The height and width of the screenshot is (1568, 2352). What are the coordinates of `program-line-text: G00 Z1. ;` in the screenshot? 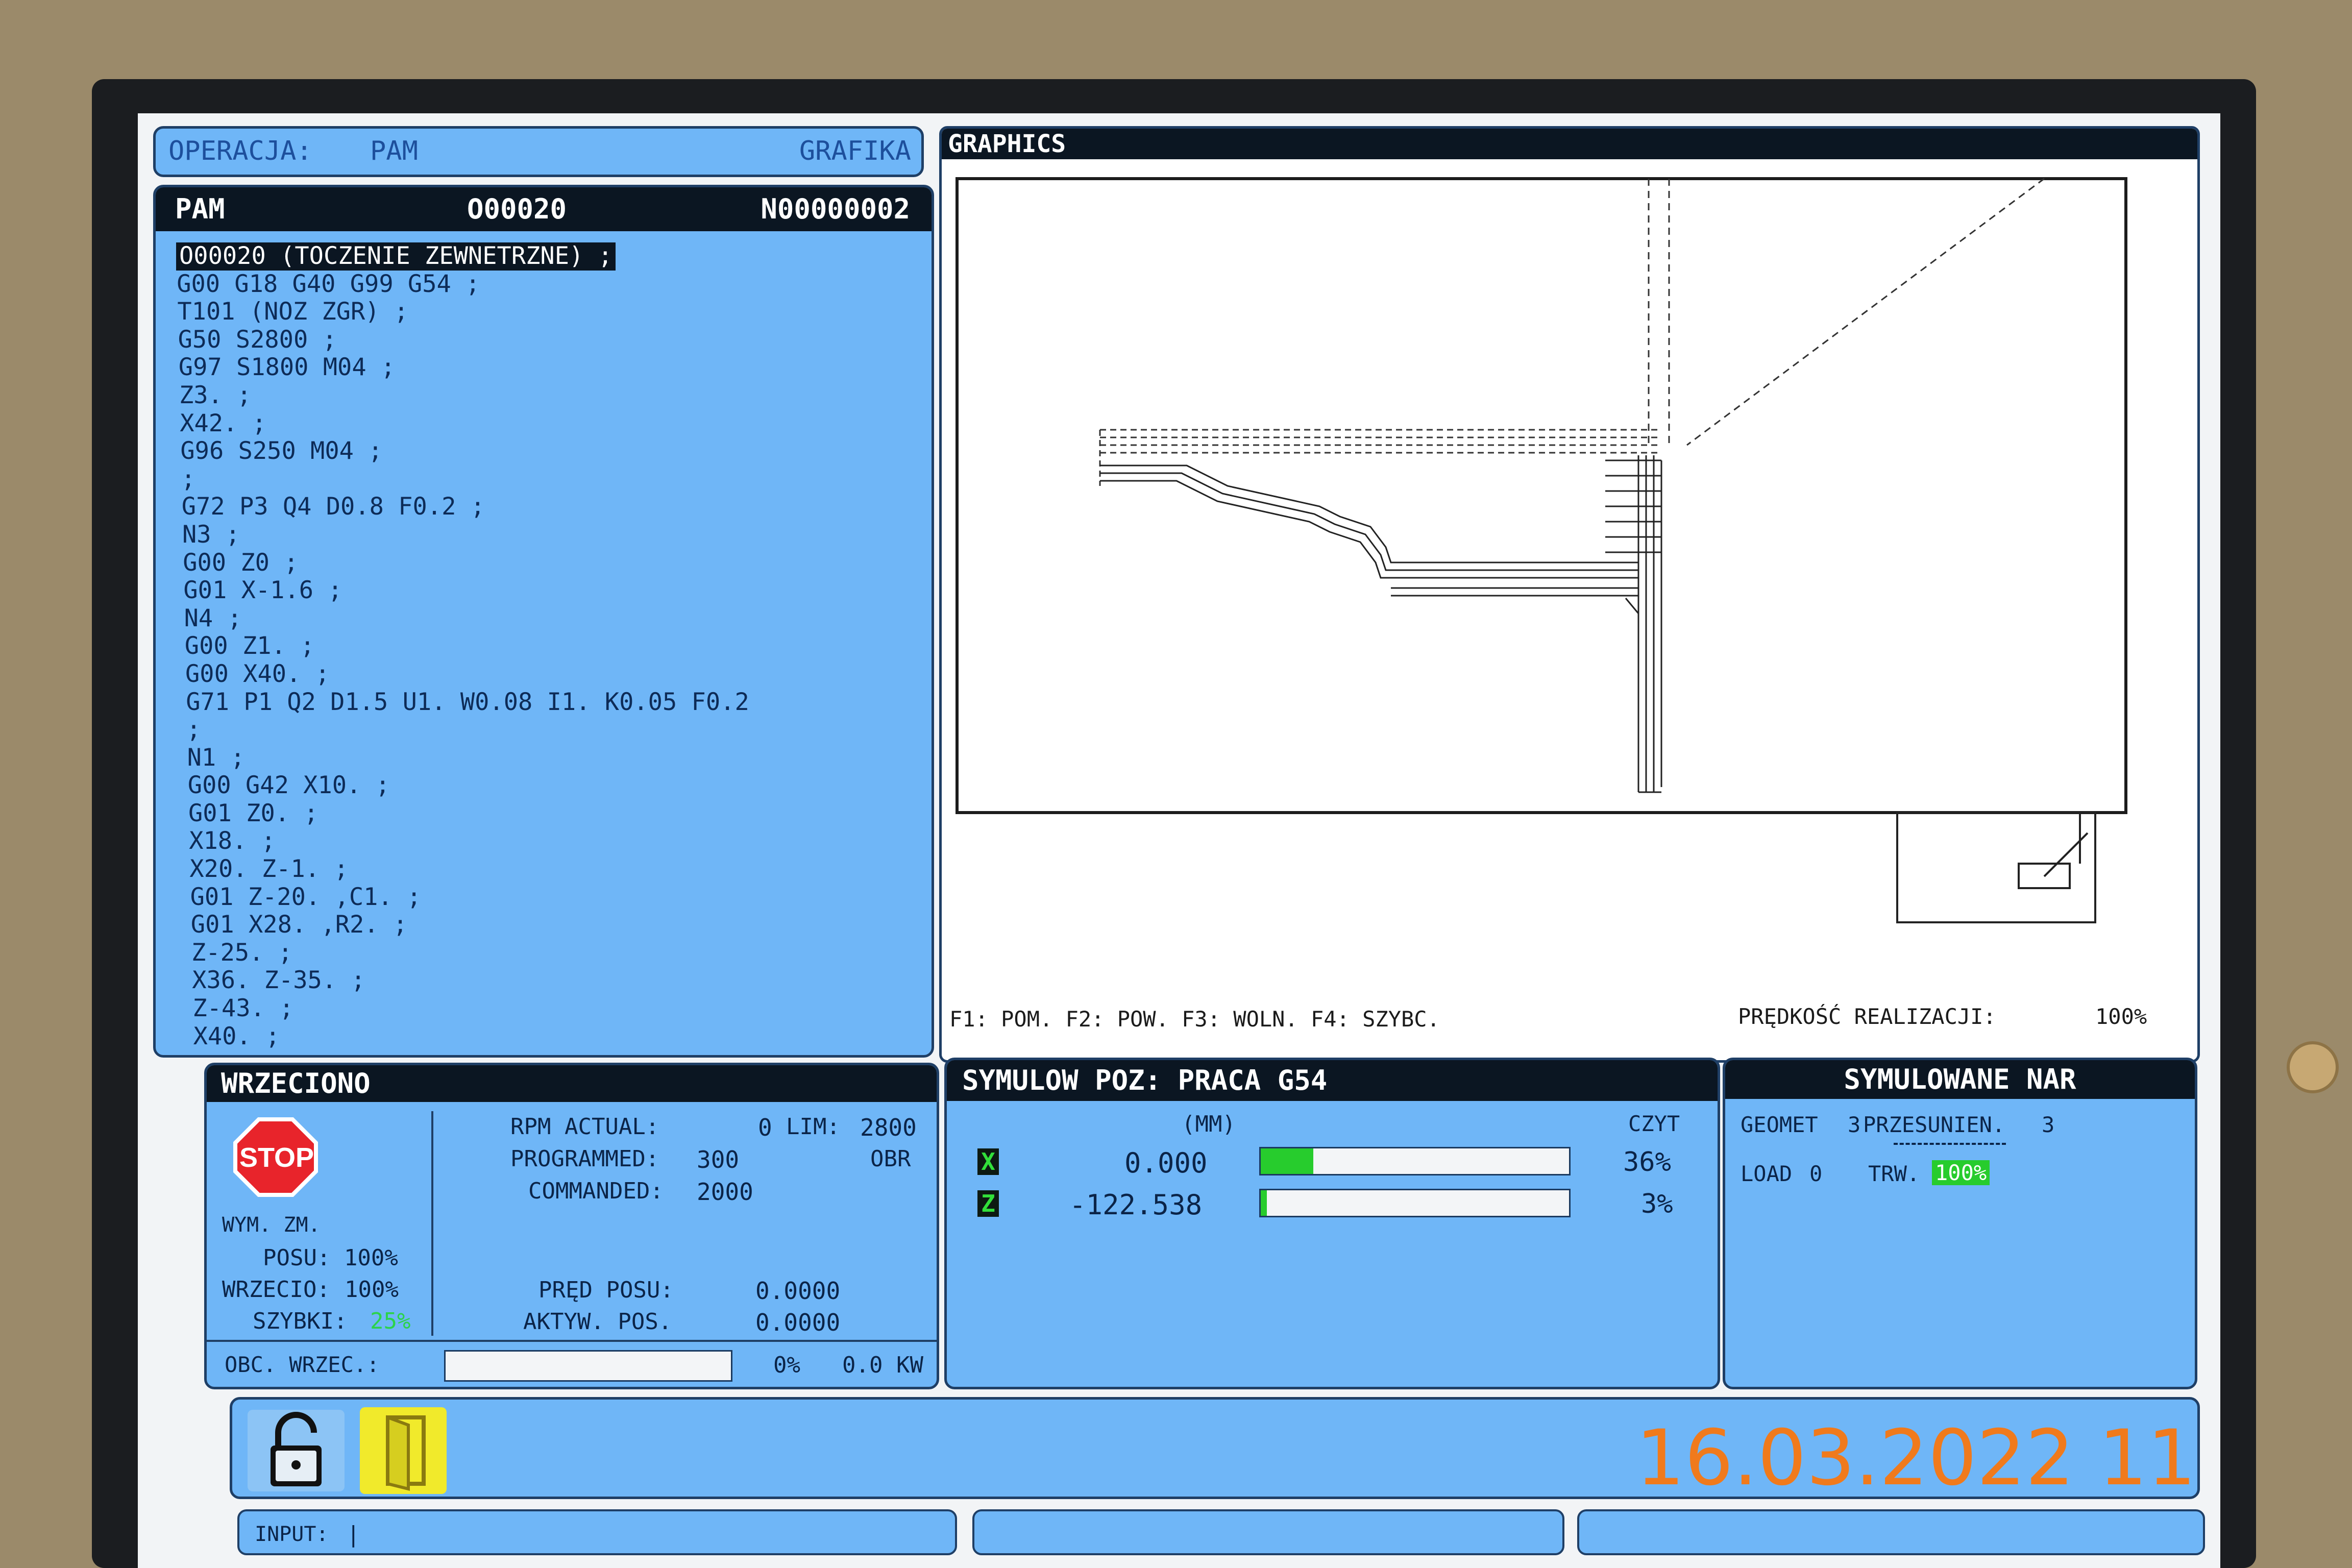 It's located at (249, 646).